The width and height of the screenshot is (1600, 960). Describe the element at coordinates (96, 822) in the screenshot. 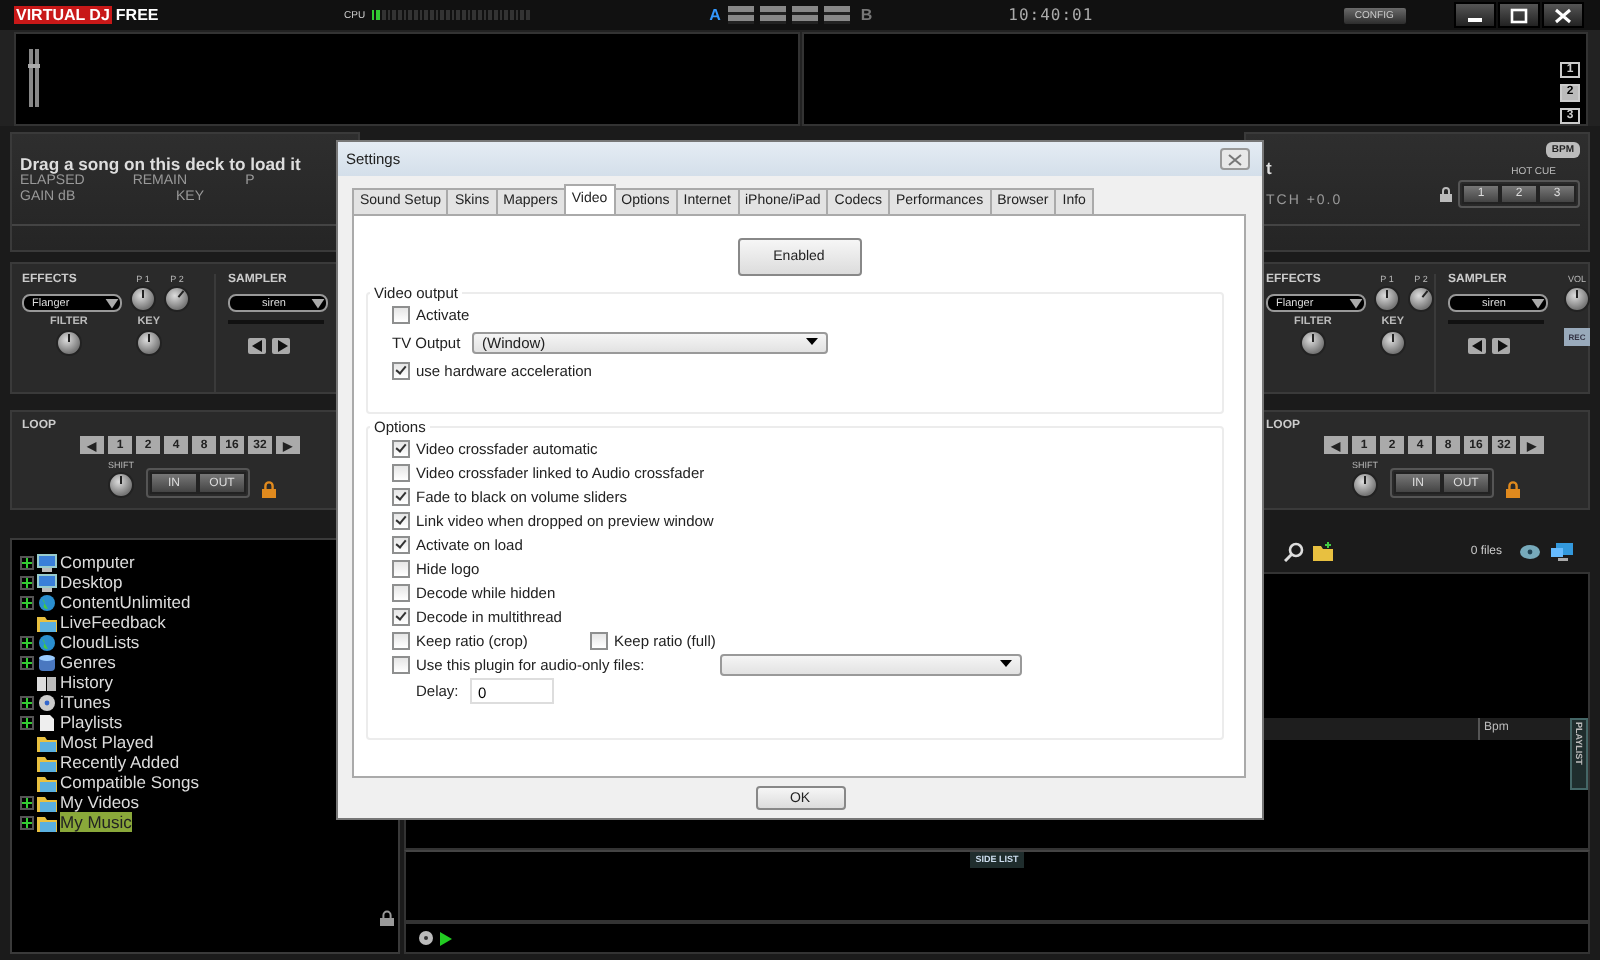

I see `tree-item: My Music` at that location.